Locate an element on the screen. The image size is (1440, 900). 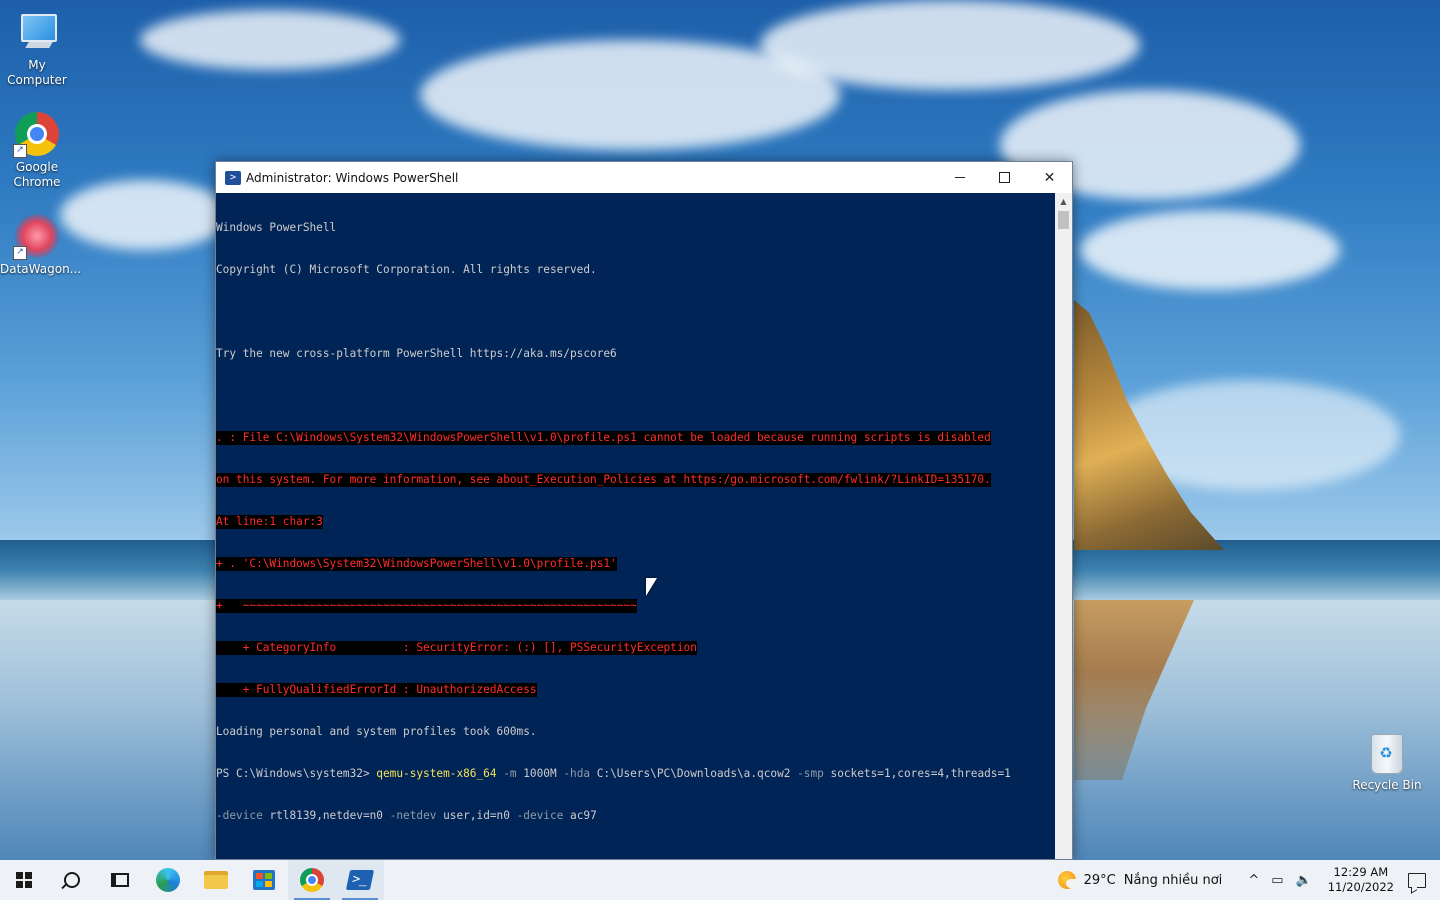
search-button is located at coordinates (72, 880).